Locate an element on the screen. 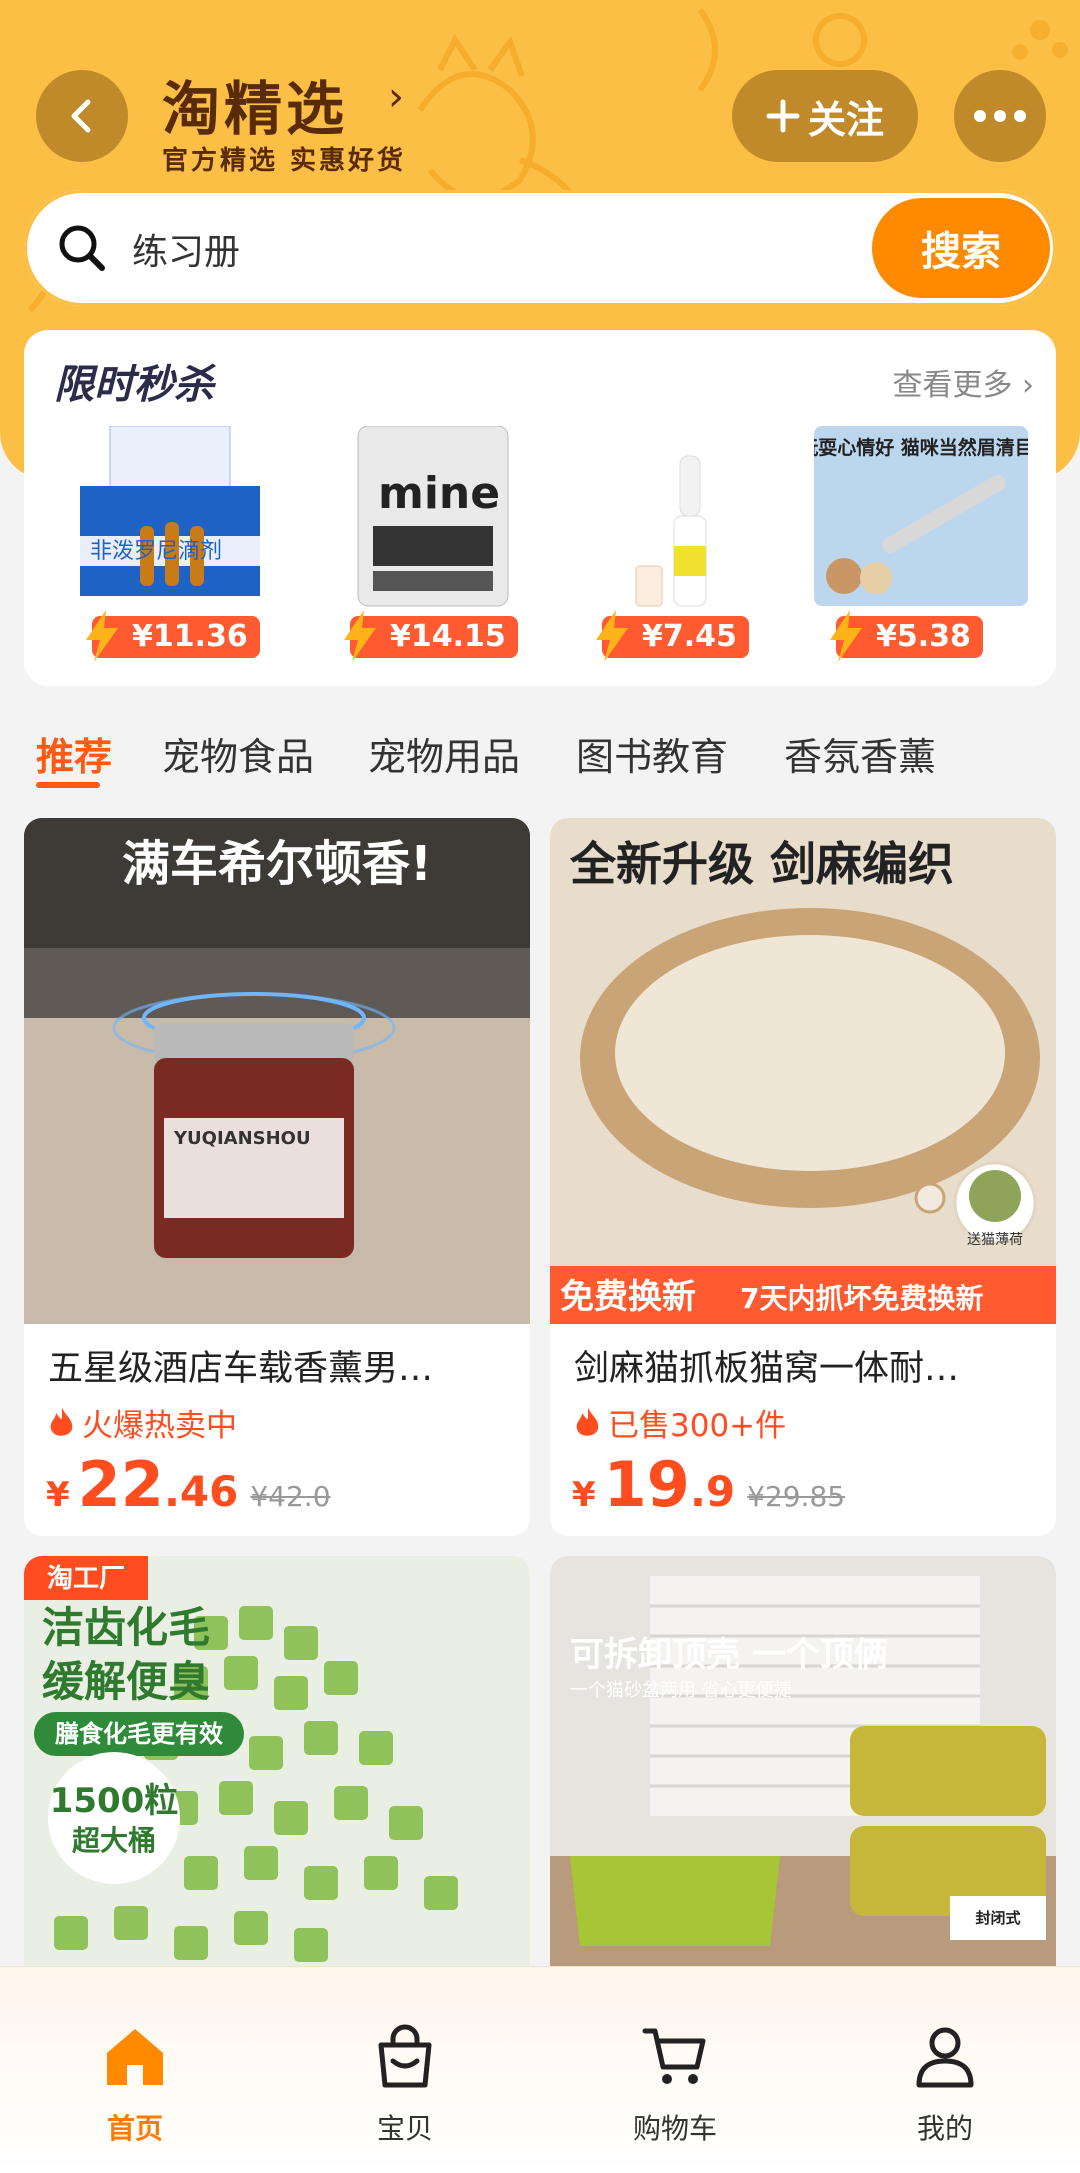 The width and height of the screenshot is (1080, 2173). nav-me: 我的 is located at coordinates (945, 2070).